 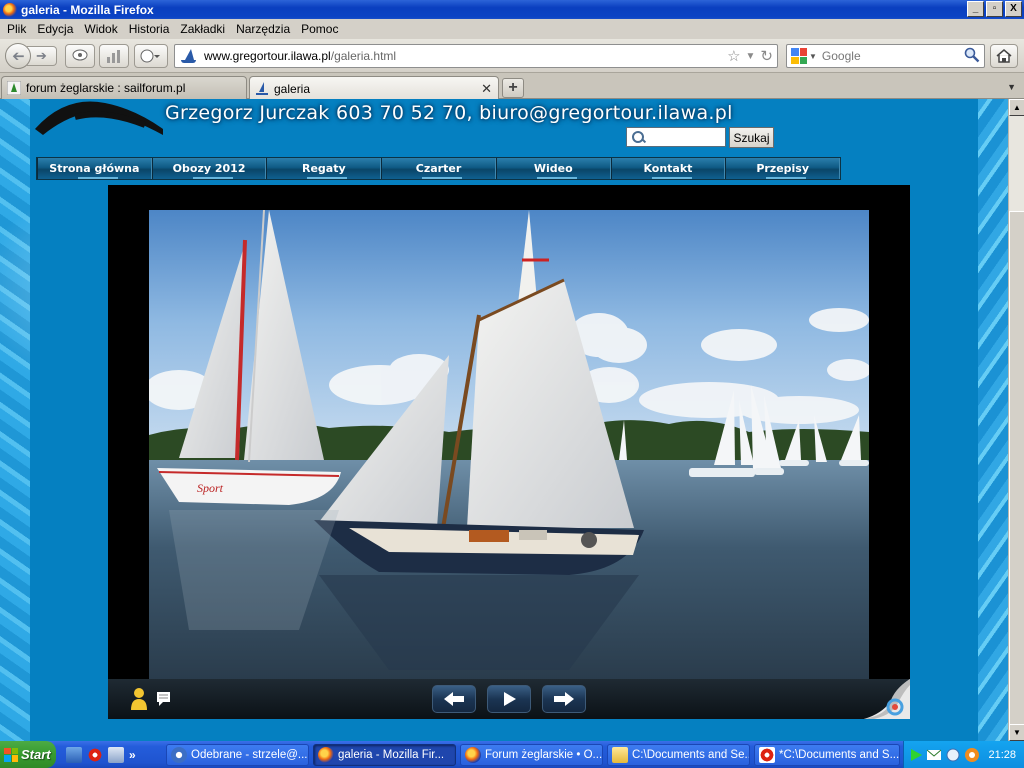 I want to click on page-curl-icon, so click(x=887, y=699).